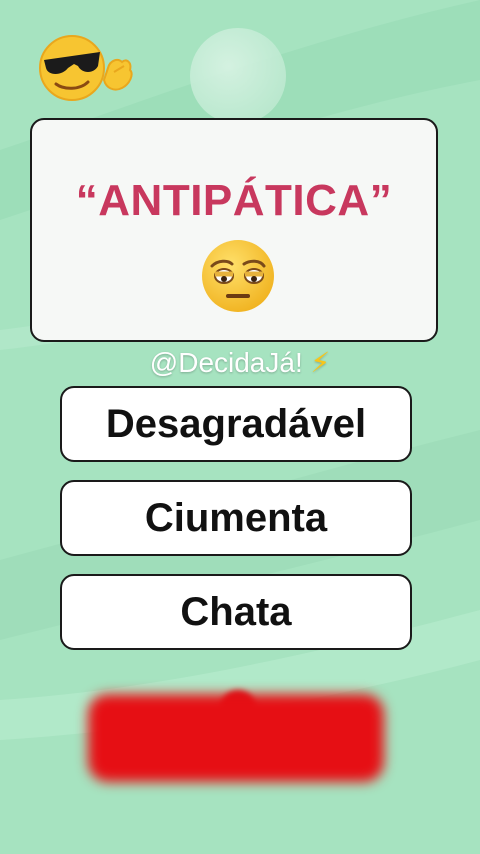 The height and width of the screenshot is (854, 480). I want to click on answer-option-3: Chata, so click(236, 612).